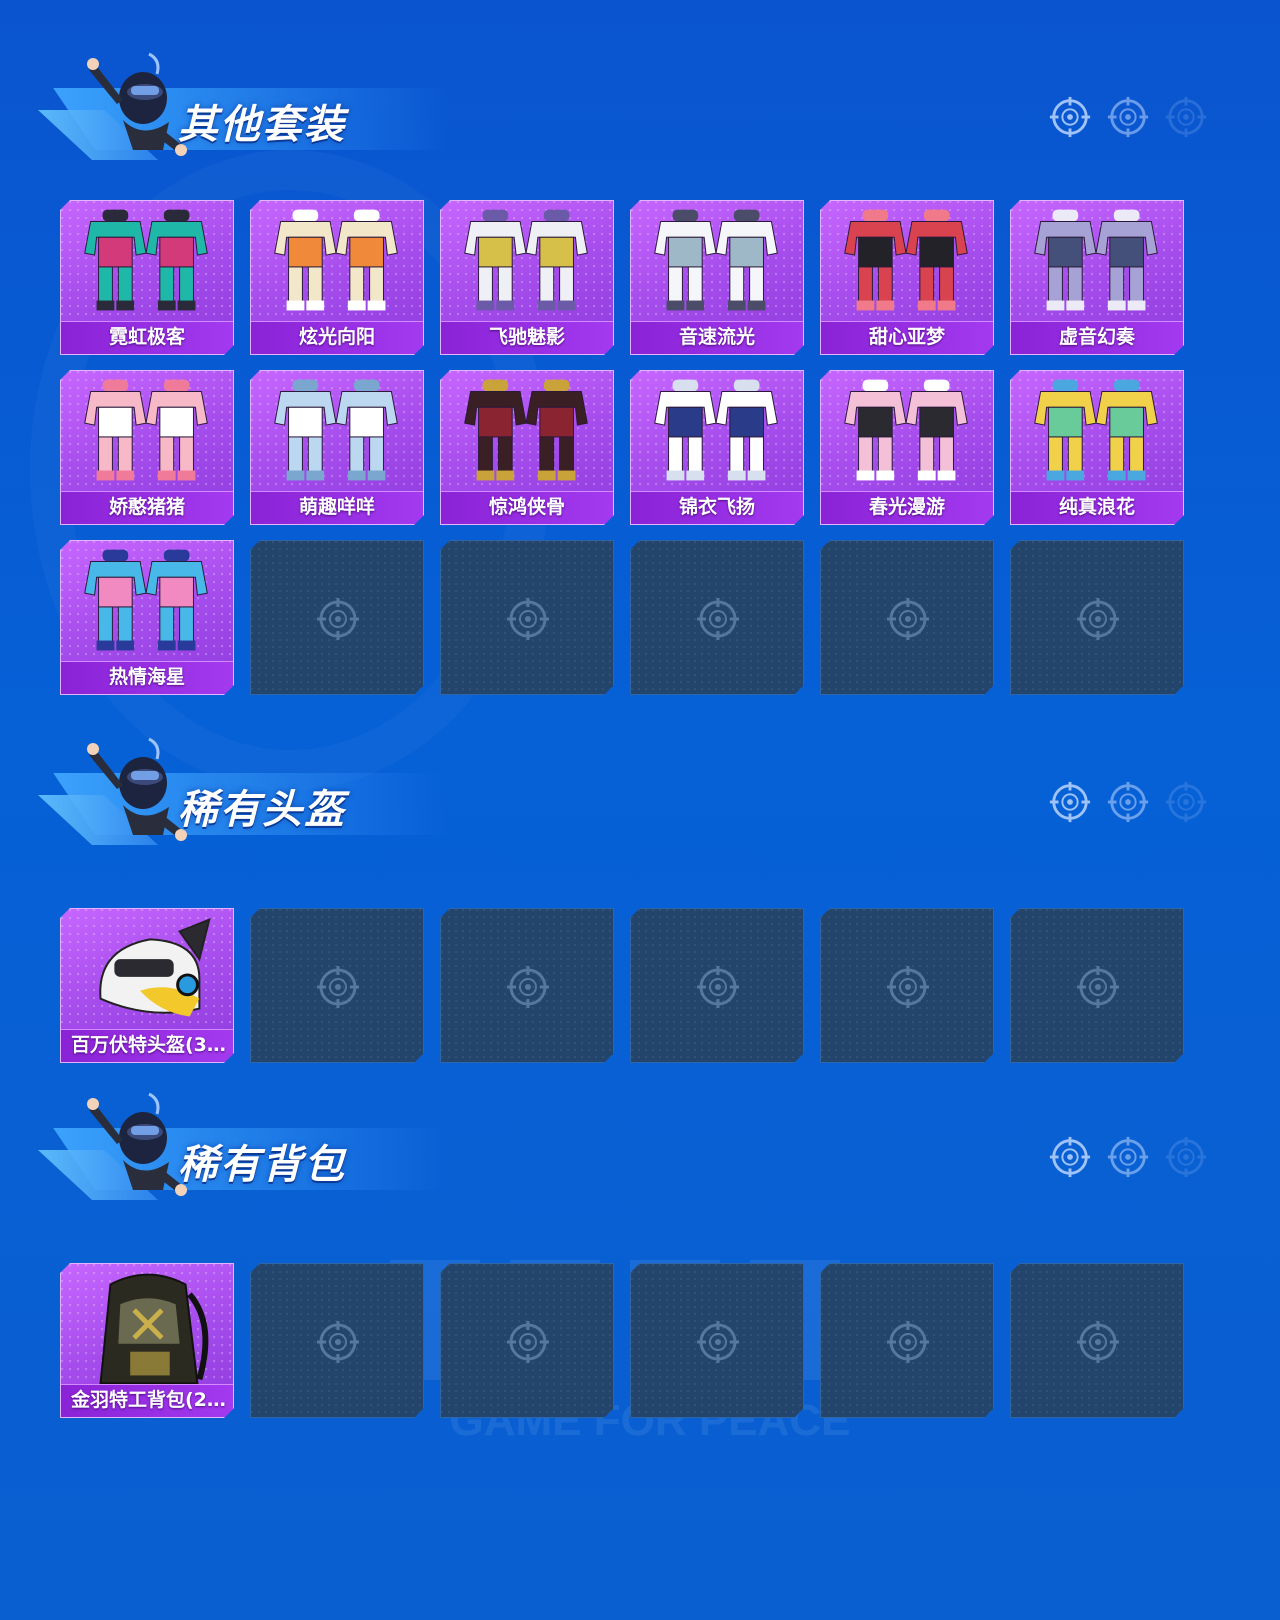  I want to click on section-header: 稀有背包, so click(238, 1150).